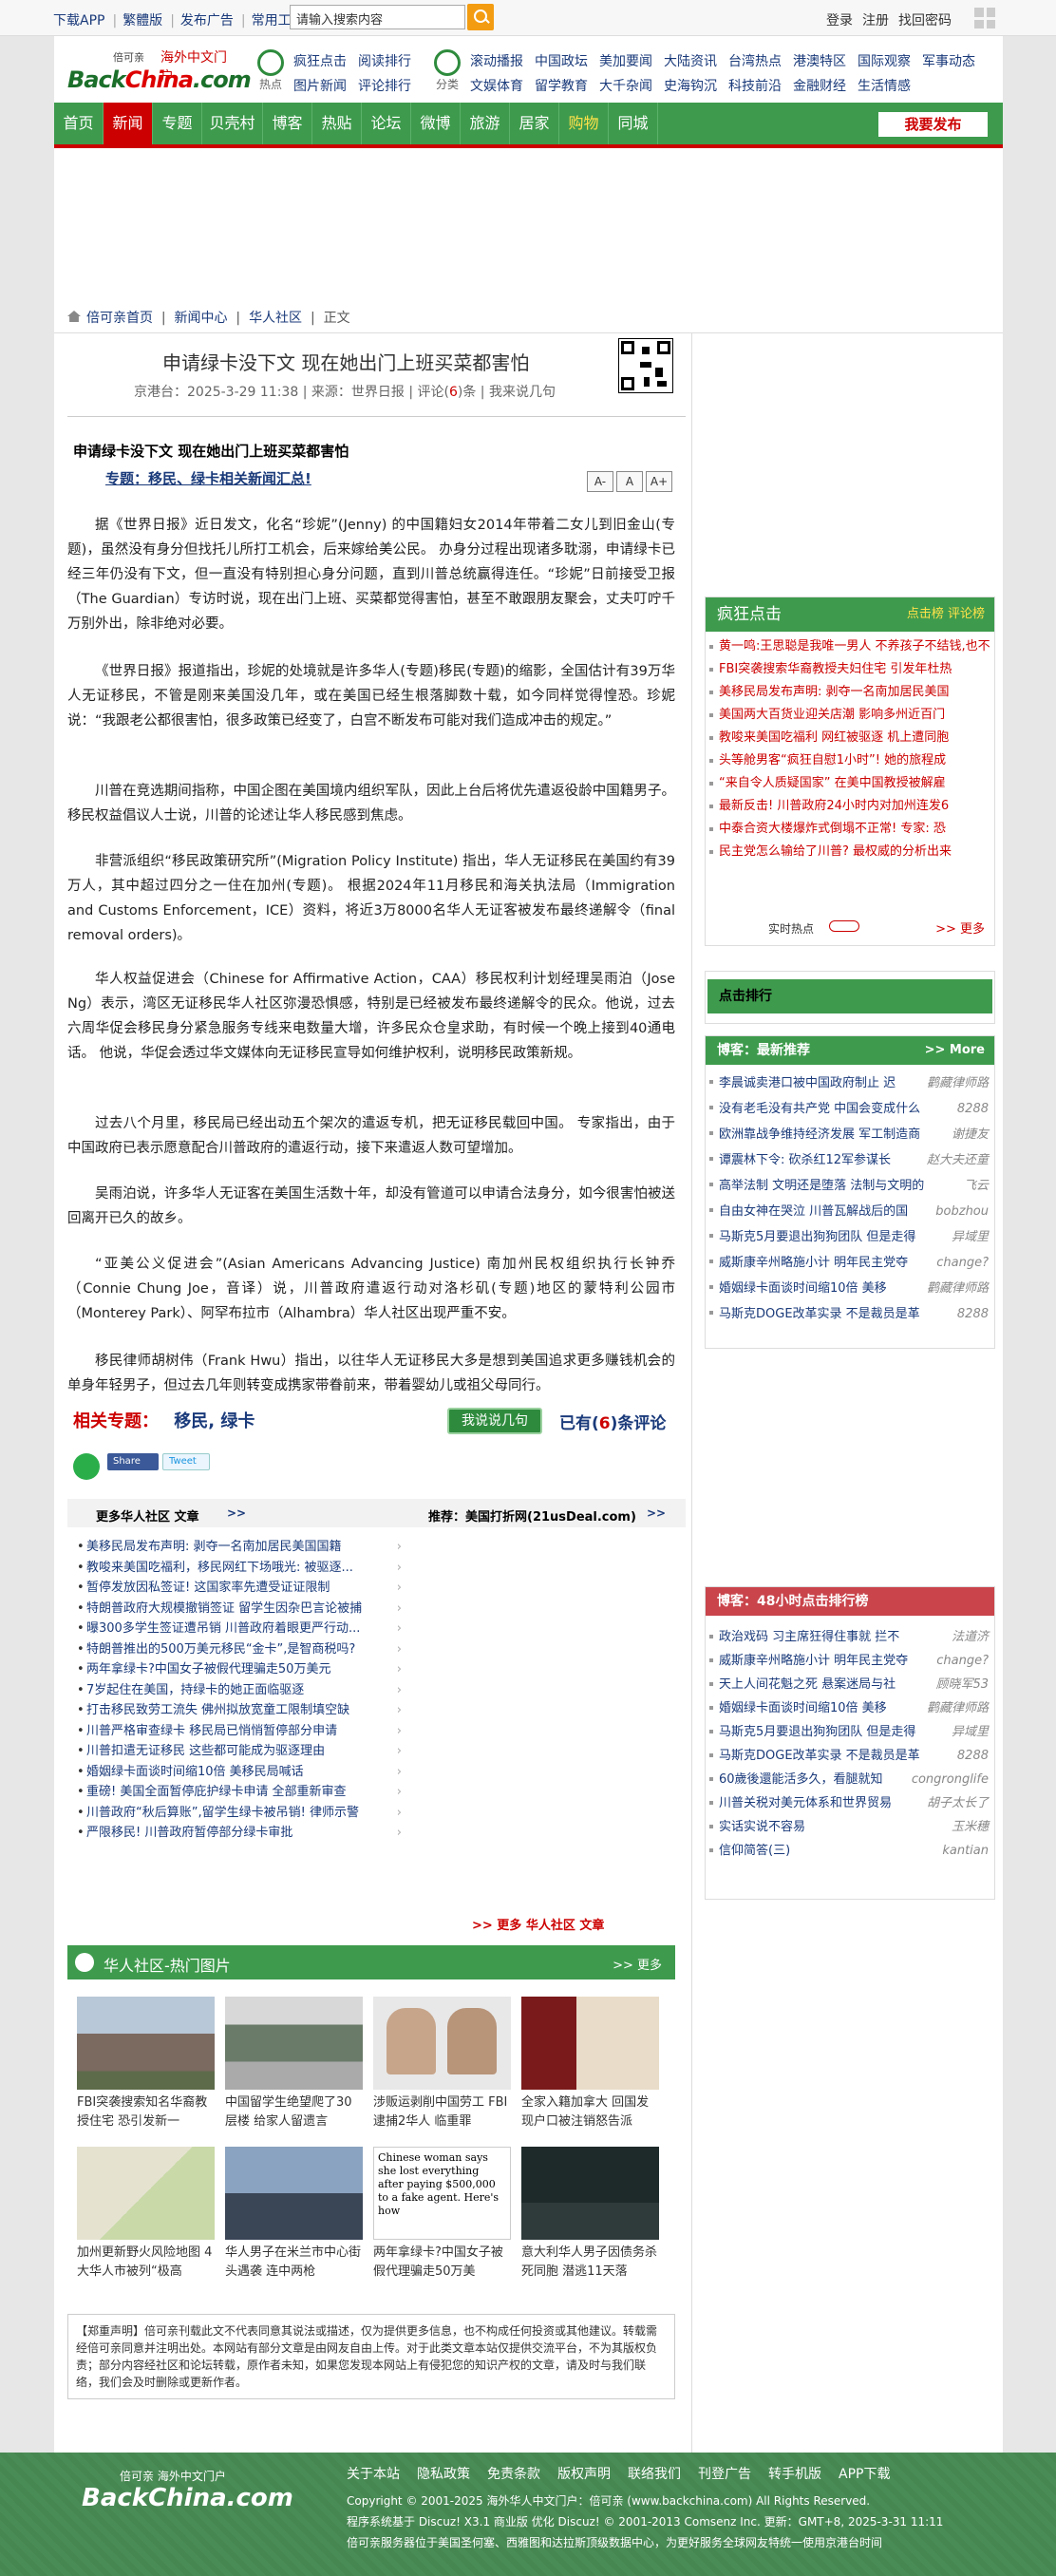 This screenshot has width=1056, height=2576. I want to click on nav-cat-item: 文娱体育, so click(496, 86).